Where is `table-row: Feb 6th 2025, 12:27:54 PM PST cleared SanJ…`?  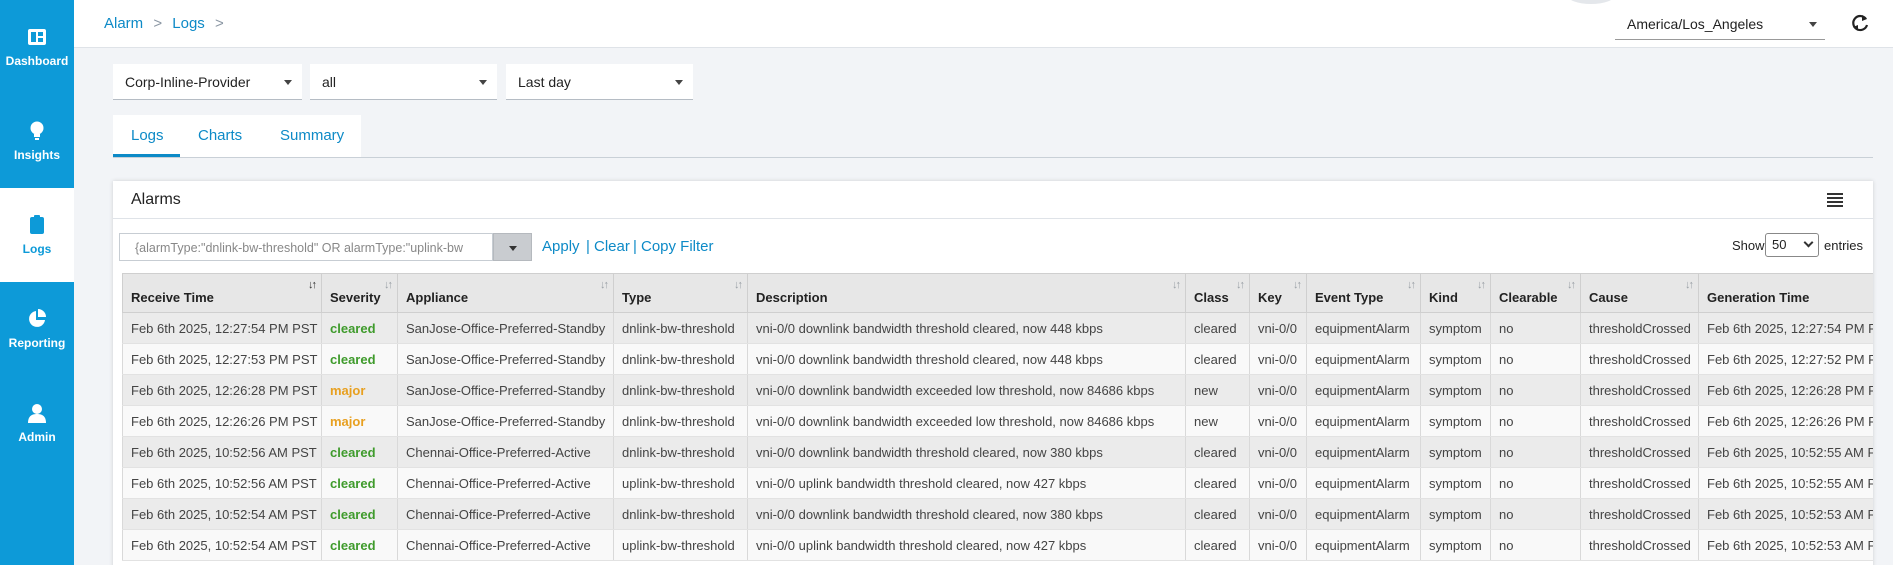 table-row: Feb 6th 2025, 12:27:54 PM PST cleared SanJ… is located at coordinates (997, 328).